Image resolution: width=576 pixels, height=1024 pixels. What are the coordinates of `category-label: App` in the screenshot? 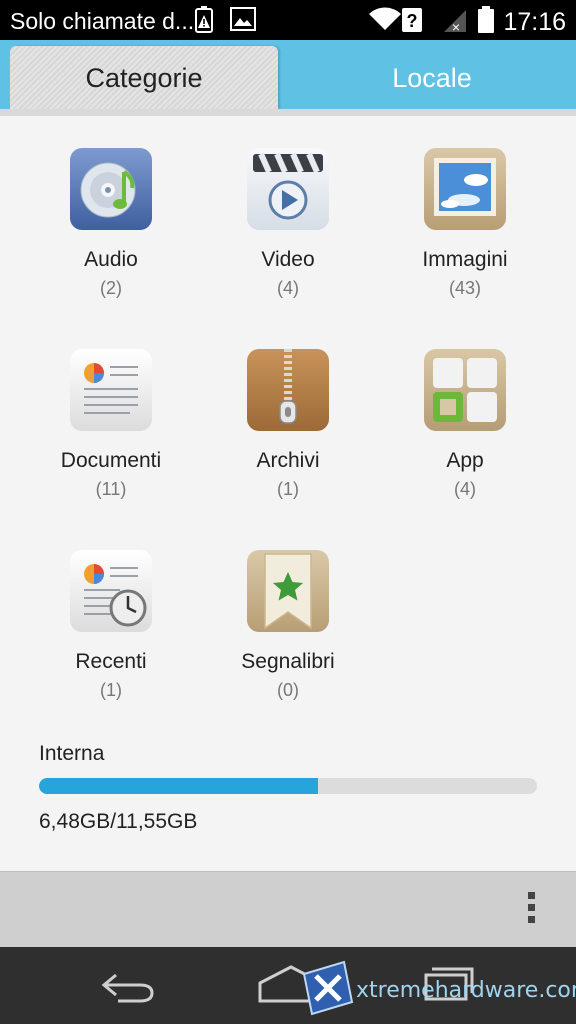 It's located at (465, 460).